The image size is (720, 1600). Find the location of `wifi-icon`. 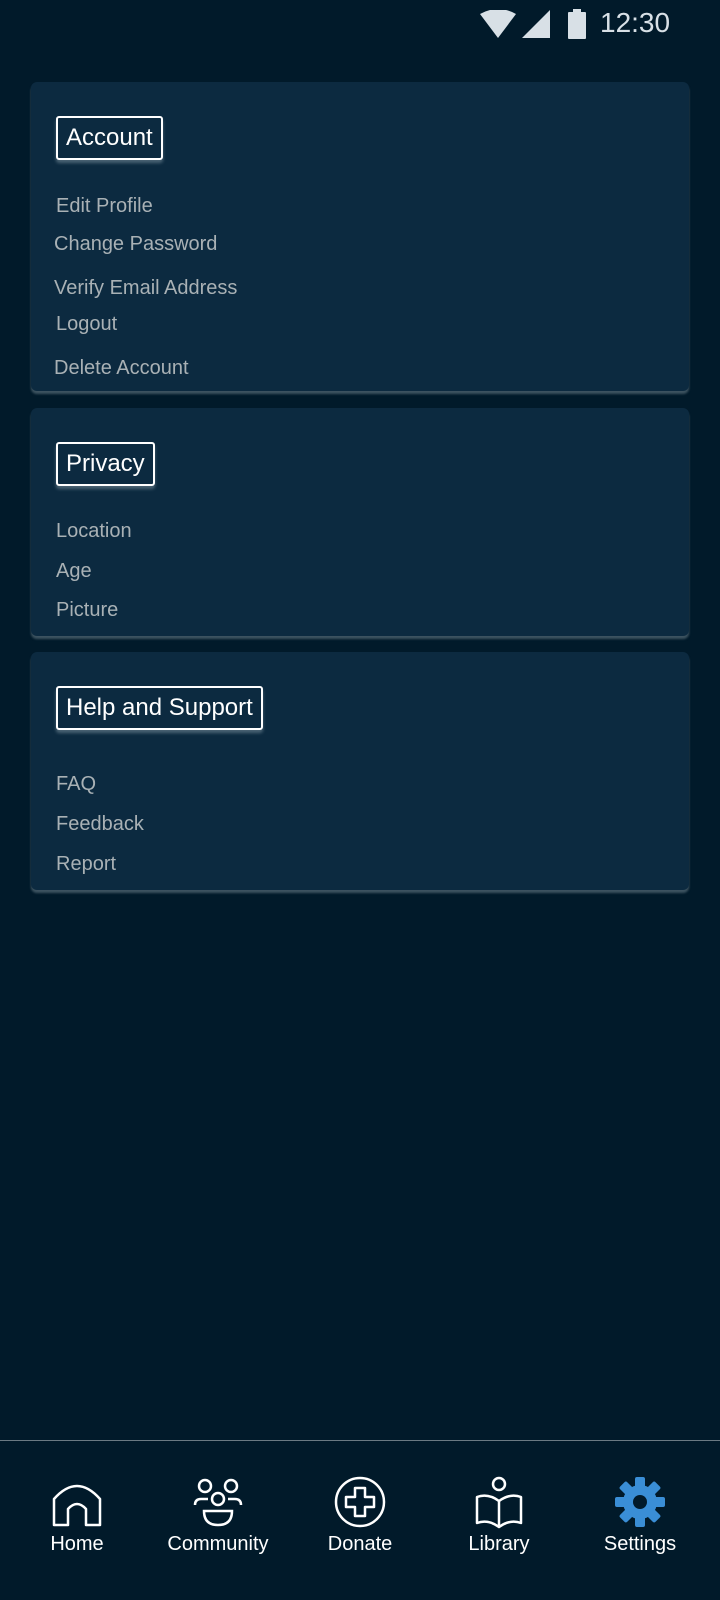

wifi-icon is located at coordinates (498, 26).